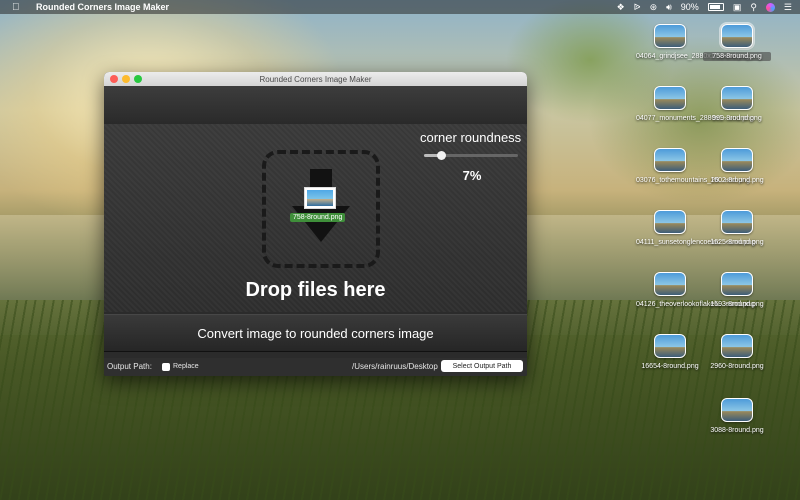 The image size is (800, 500). What do you see at coordinates (129, 366) in the screenshot?
I see `output-path-label: Output Path:` at bounding box center [129, 366].